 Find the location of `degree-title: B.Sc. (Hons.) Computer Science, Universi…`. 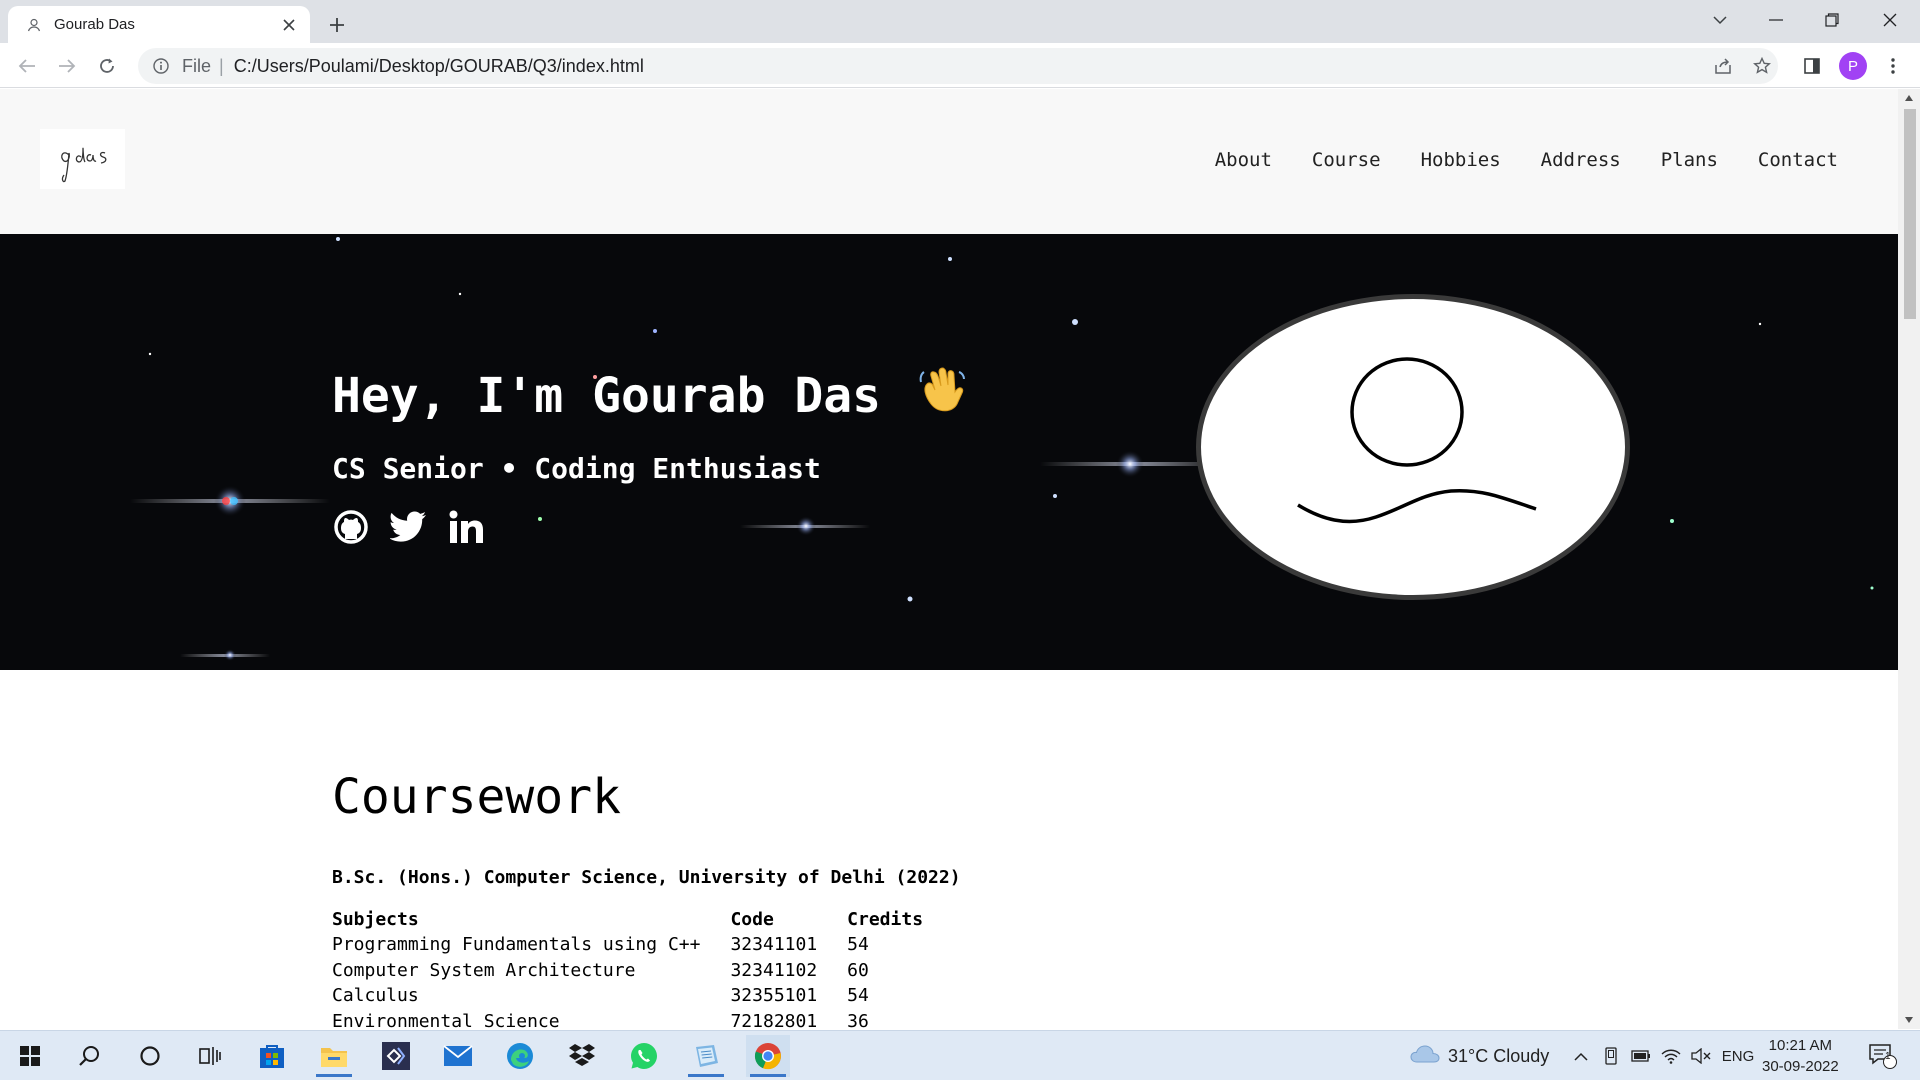

degree-title: B.Sc. (Hons.) Computer Science, Universi… is located at coordinates (646, 877).